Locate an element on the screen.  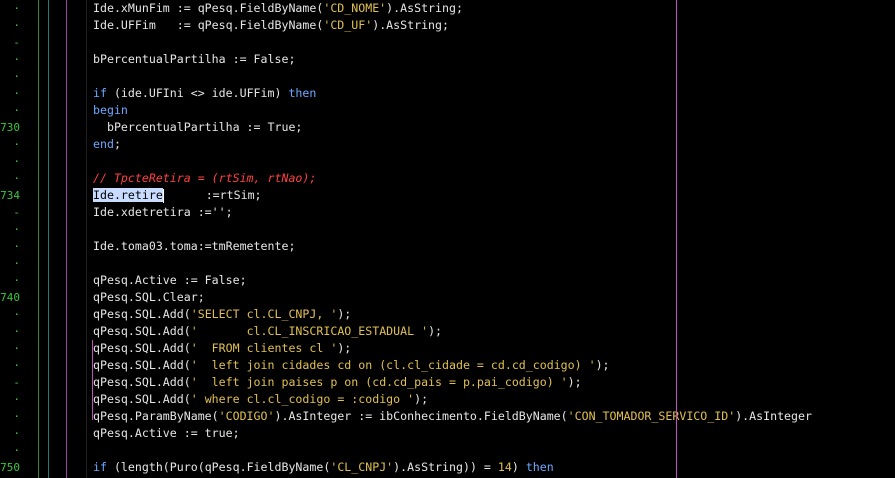
code-token: ' FROM clientes cl ' is located at coordinates (264, 348).